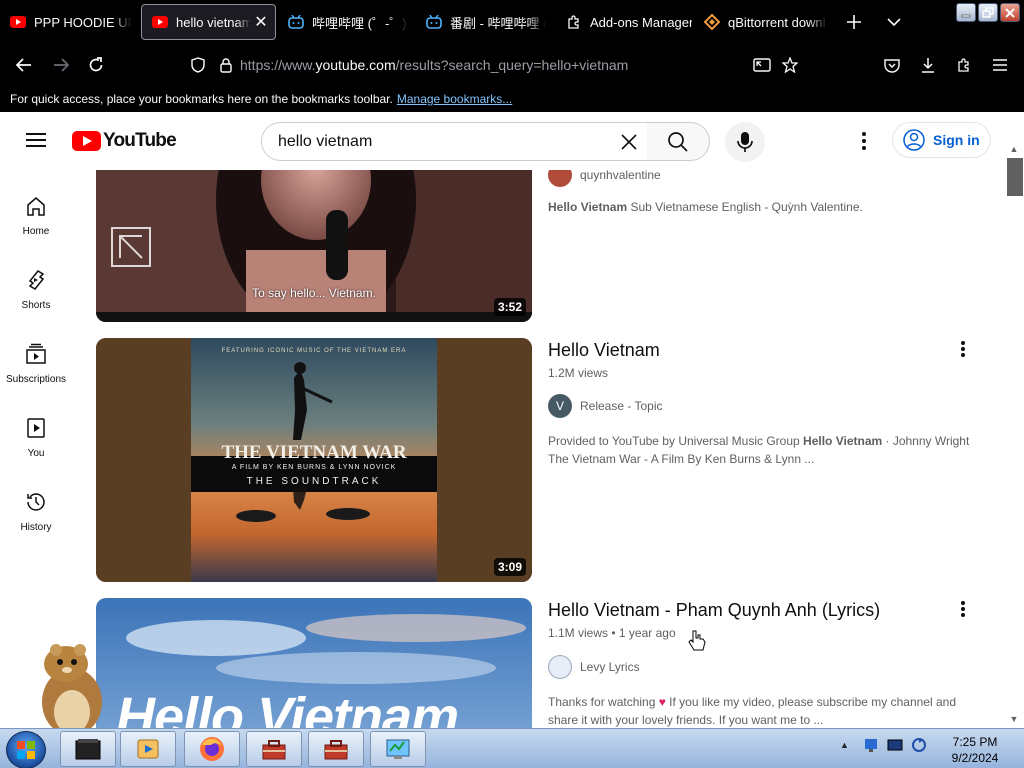 This screenshot has height=768, width=1024. I want to click on scroll-up-icon: ▲, so click(1014, 150).